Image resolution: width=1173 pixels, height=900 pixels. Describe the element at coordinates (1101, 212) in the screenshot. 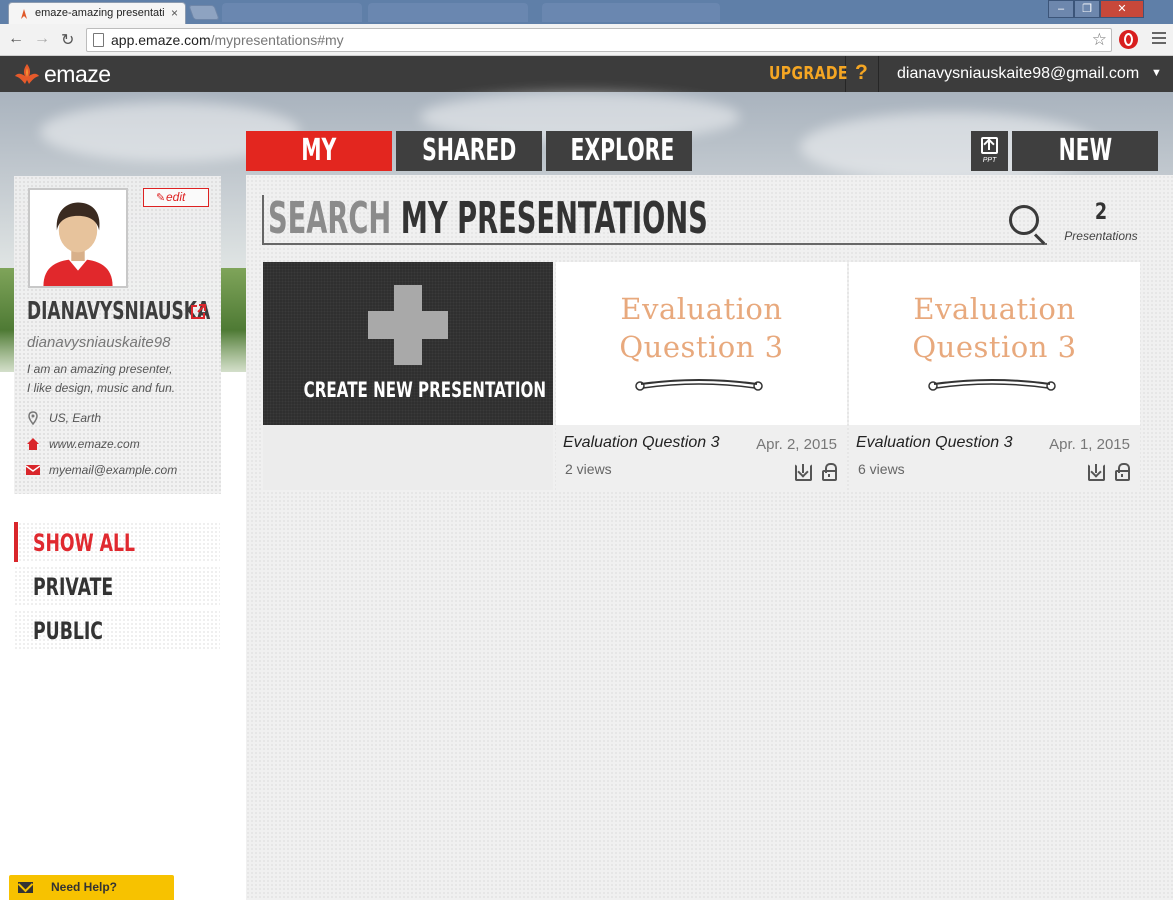

I see `presentation-count: 2` at that location.